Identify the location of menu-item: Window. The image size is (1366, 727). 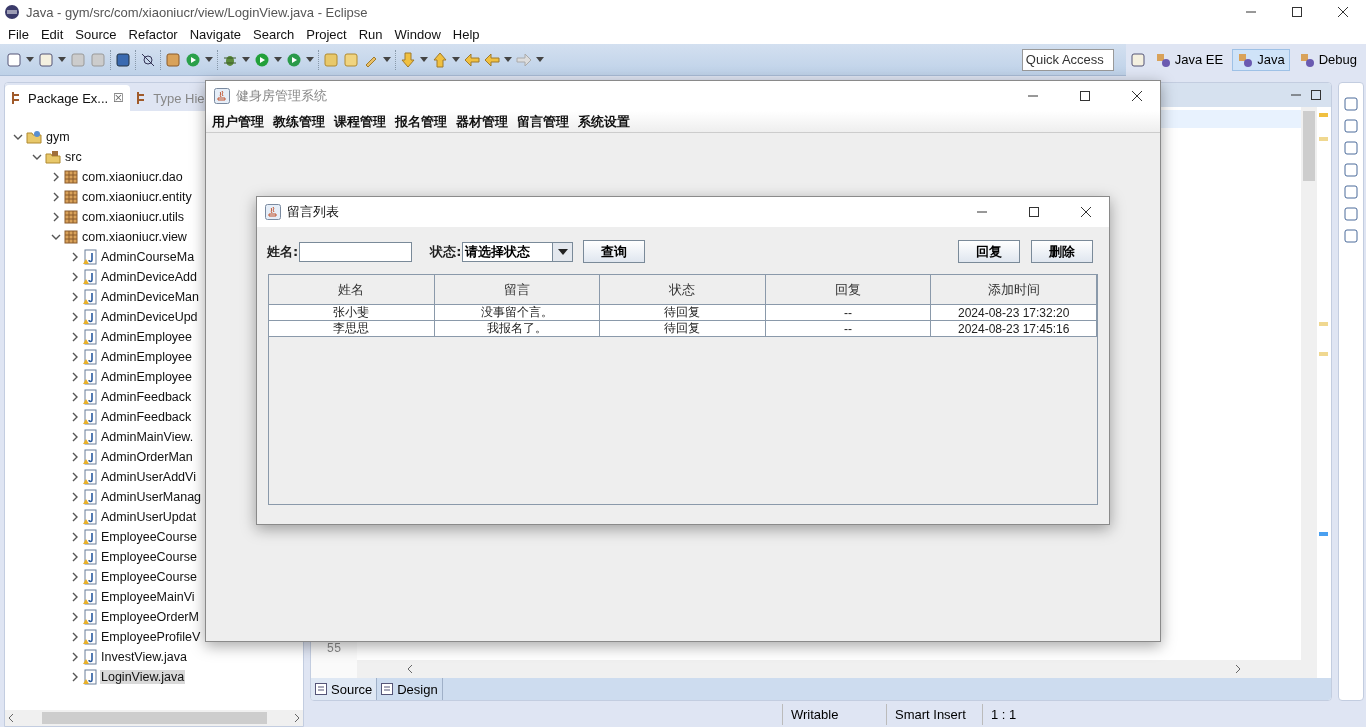
(417, 34).